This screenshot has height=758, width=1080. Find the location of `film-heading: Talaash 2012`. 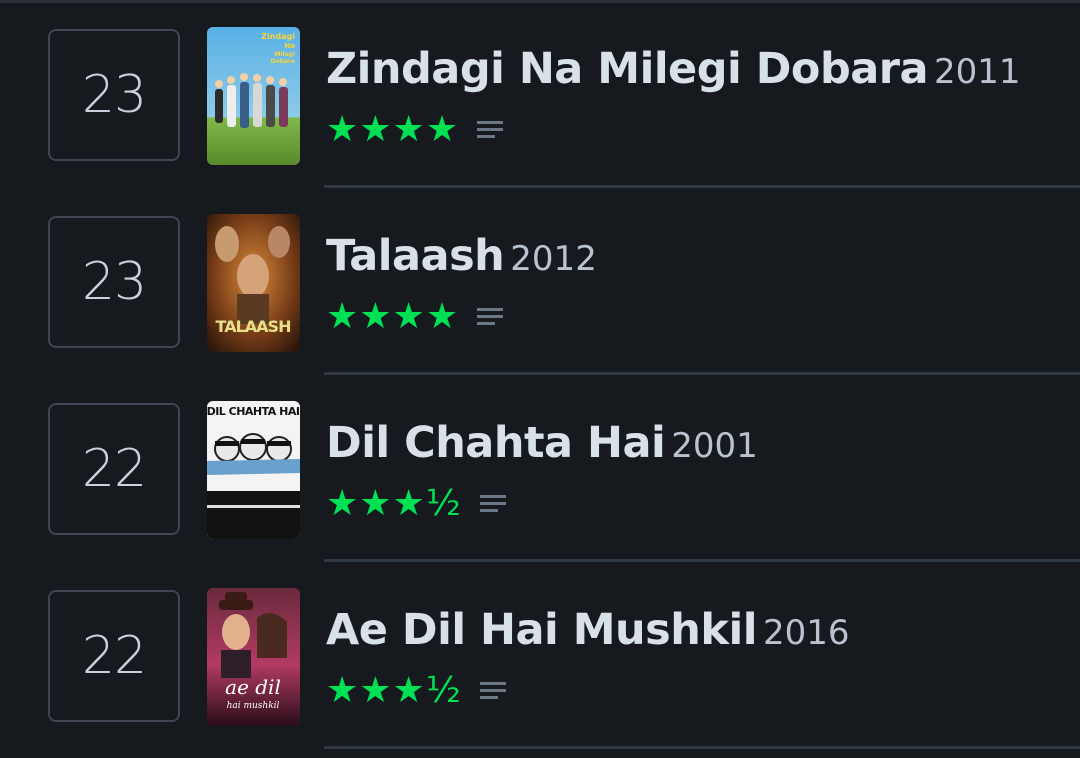

film-heading: Talaash 2012 is located at coordinates (461, 256).